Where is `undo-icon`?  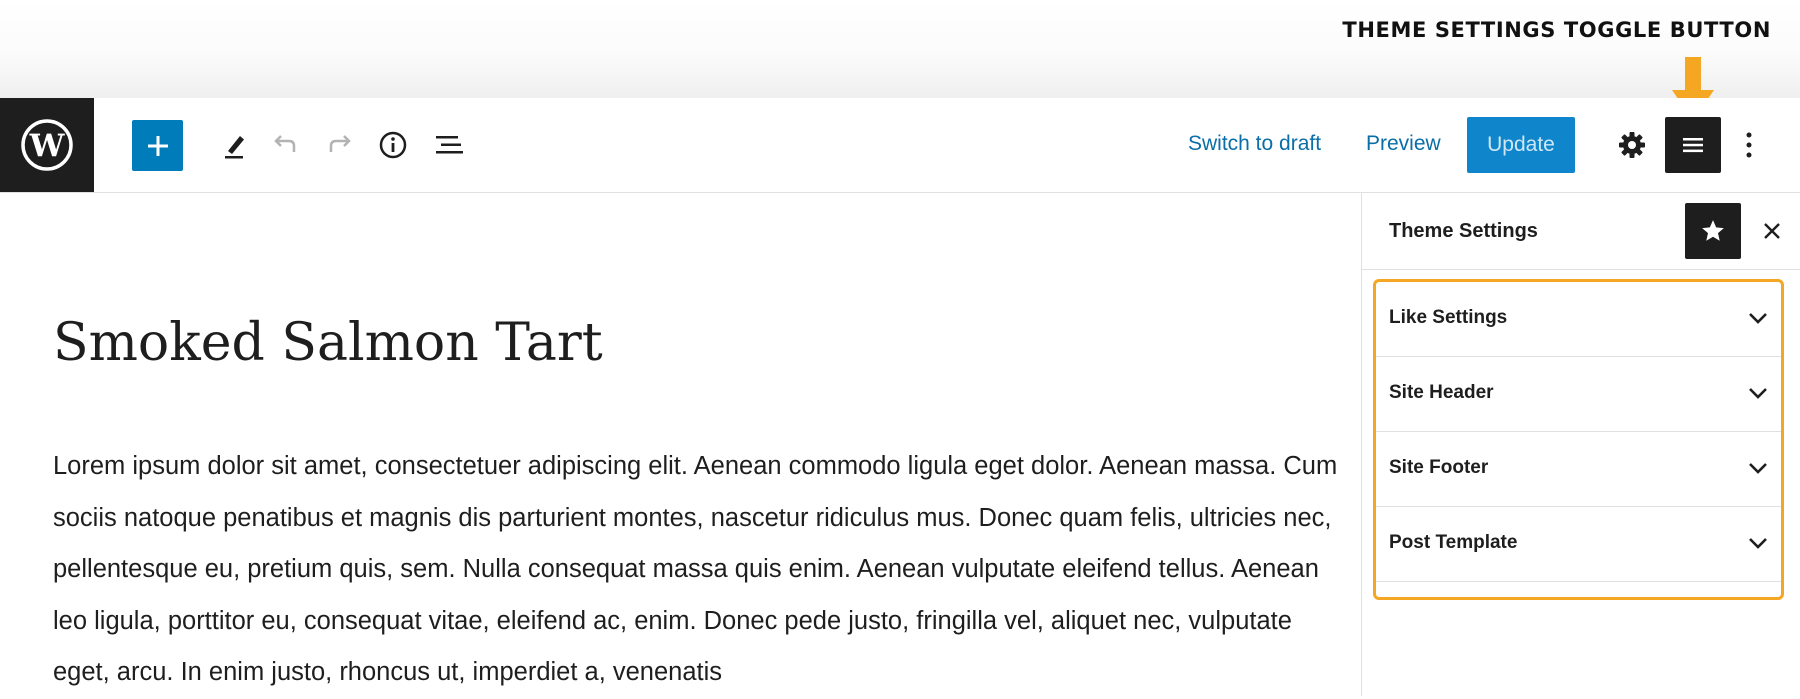
undo-icon is located at coordinates (285, 143).